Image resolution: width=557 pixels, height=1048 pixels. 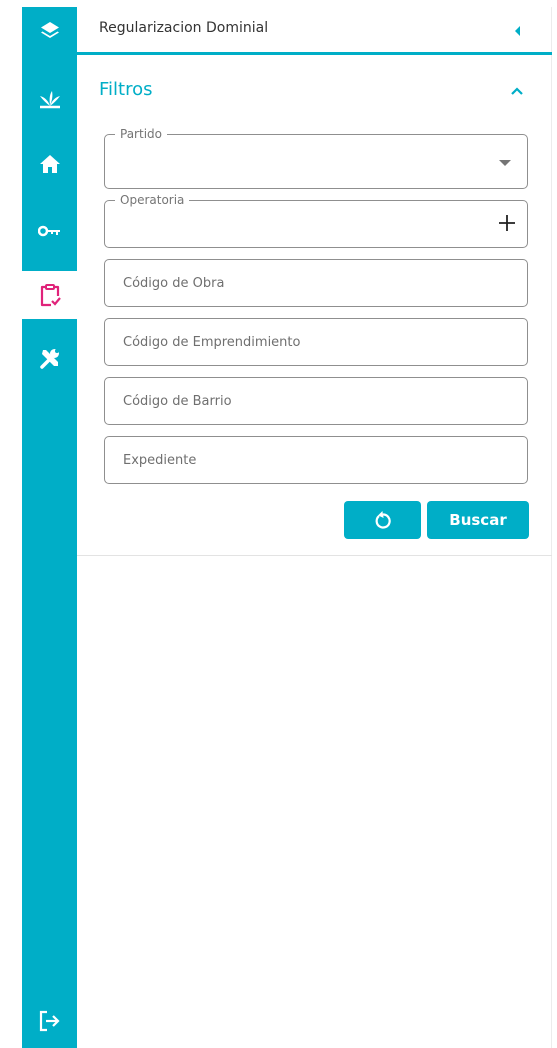 What do you see at coordinates (518, 31) in the screenshot?
I see `caret-left-icon` at bounding box center [518, 31].